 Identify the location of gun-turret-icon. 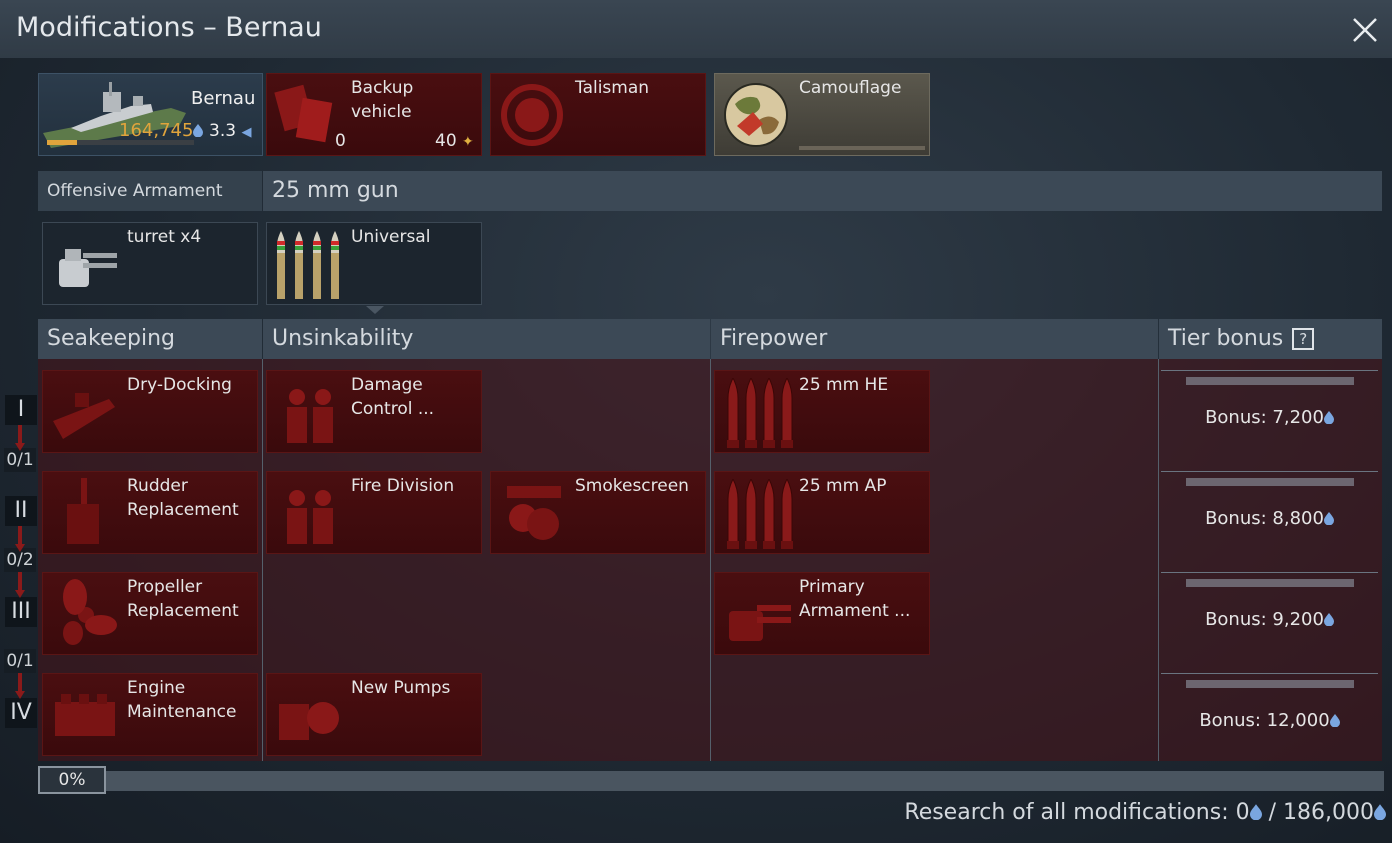
(760, 623).